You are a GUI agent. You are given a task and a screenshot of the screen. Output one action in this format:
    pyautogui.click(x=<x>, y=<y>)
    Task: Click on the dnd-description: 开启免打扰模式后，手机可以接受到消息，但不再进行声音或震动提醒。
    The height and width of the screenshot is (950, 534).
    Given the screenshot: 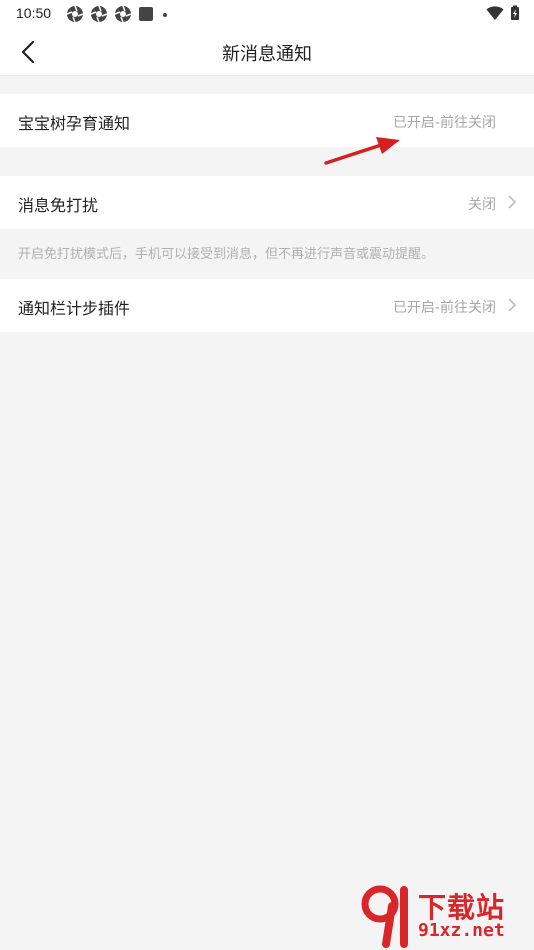 What is the action you would take?
    pyautogui.click(x=226, y=254)
    